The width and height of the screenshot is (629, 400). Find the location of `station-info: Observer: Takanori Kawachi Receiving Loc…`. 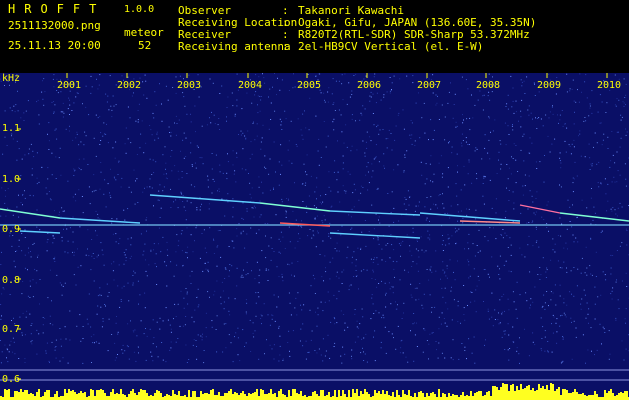

station-info: Observer: Takanori Kawachi Receiving Loc… is located at coordinates (357, 29).